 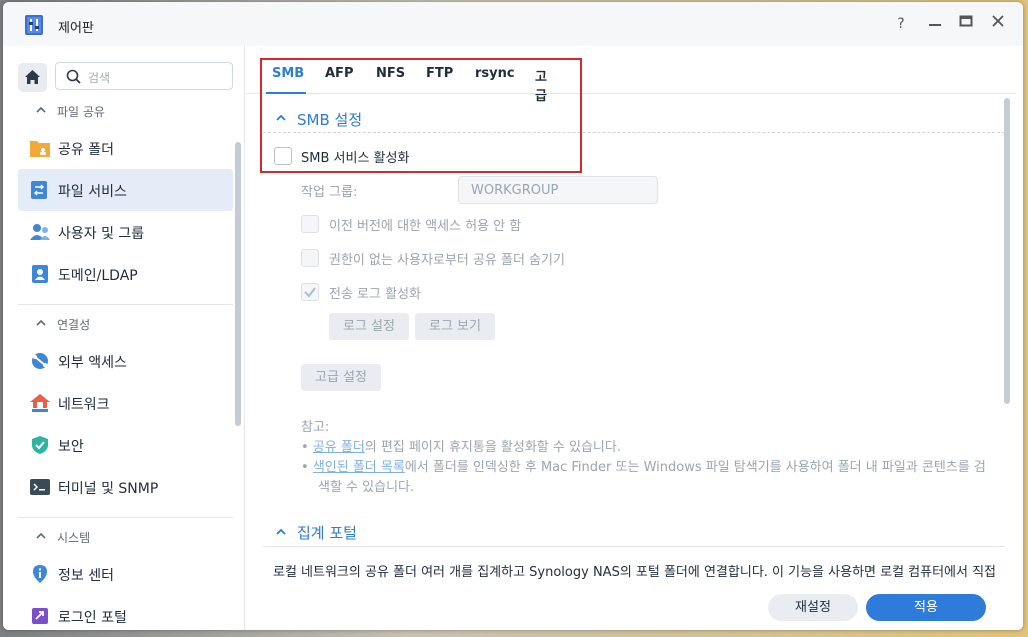 I want to click on workgroup-label: 작업 그룹:, so click(x=329, y=192).